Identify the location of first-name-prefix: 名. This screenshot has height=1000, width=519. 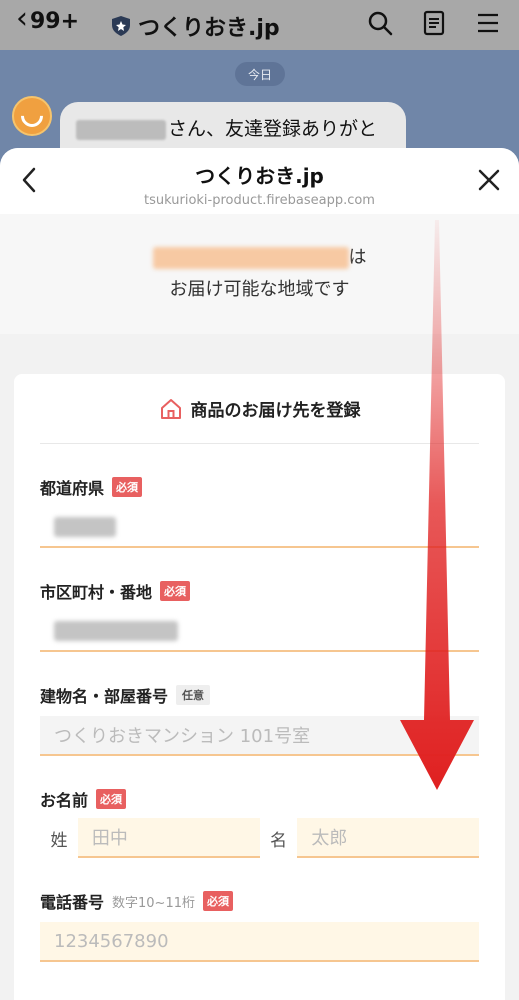
(278, 840).